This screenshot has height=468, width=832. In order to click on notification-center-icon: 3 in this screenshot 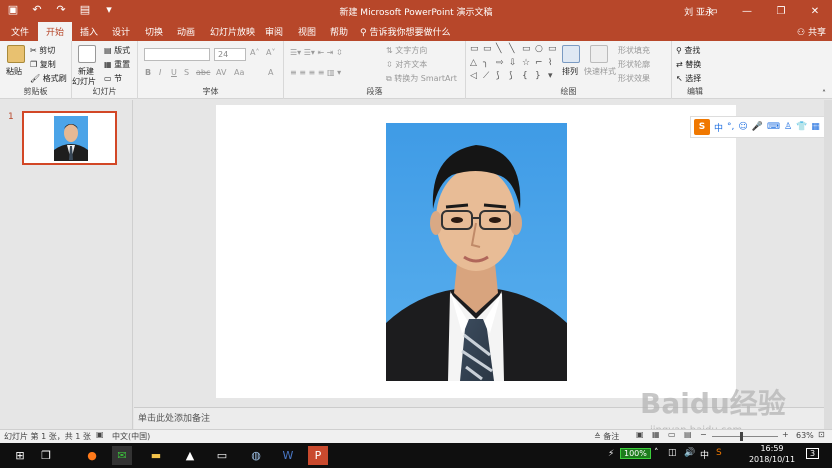, I will do `click(813, 453)`.